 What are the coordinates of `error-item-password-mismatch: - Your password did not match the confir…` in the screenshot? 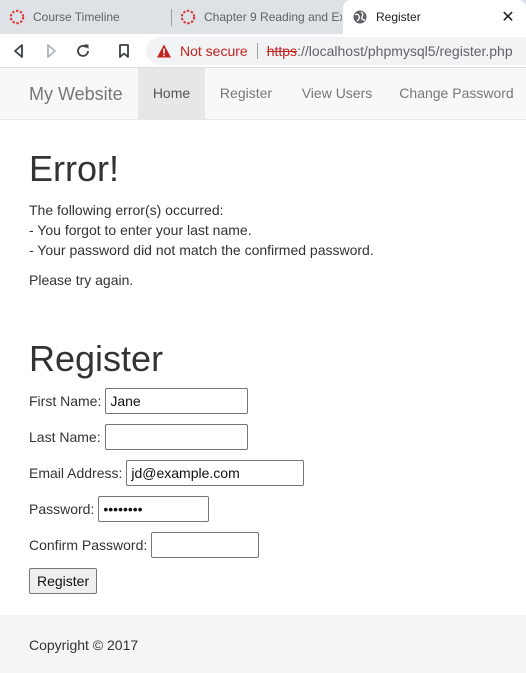 It's located at (201, 250).